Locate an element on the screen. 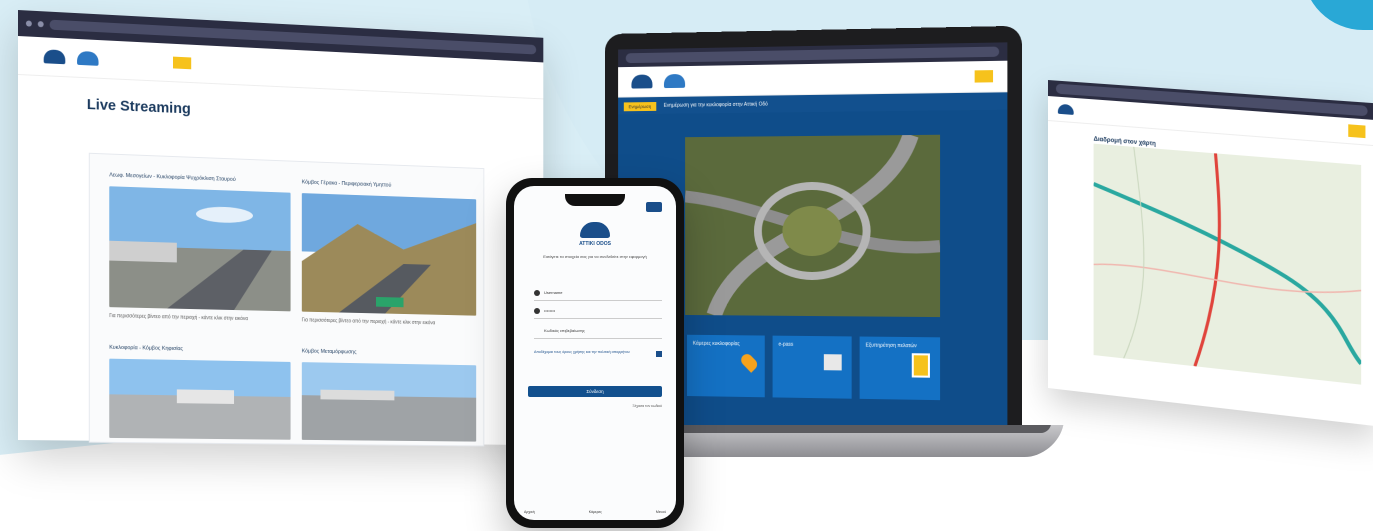 The image size is (1373, 531). password-placeholder: •••••••• is located at coordinates (550, 310).